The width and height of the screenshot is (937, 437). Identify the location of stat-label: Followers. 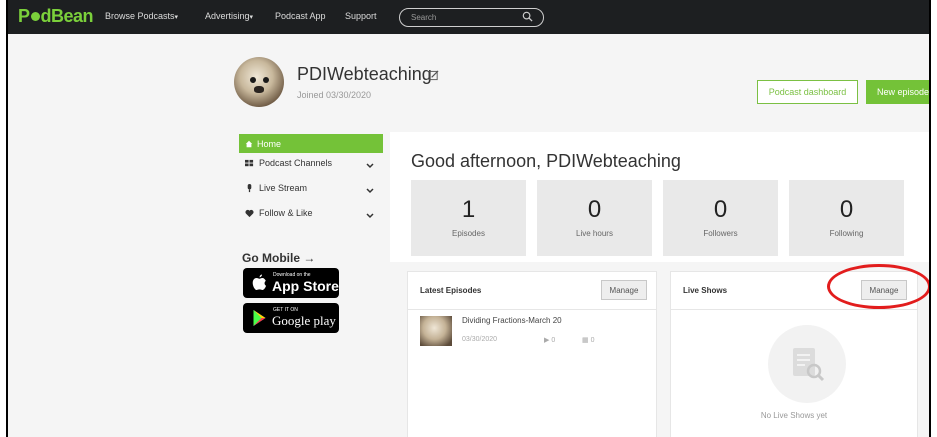
(720, 233).